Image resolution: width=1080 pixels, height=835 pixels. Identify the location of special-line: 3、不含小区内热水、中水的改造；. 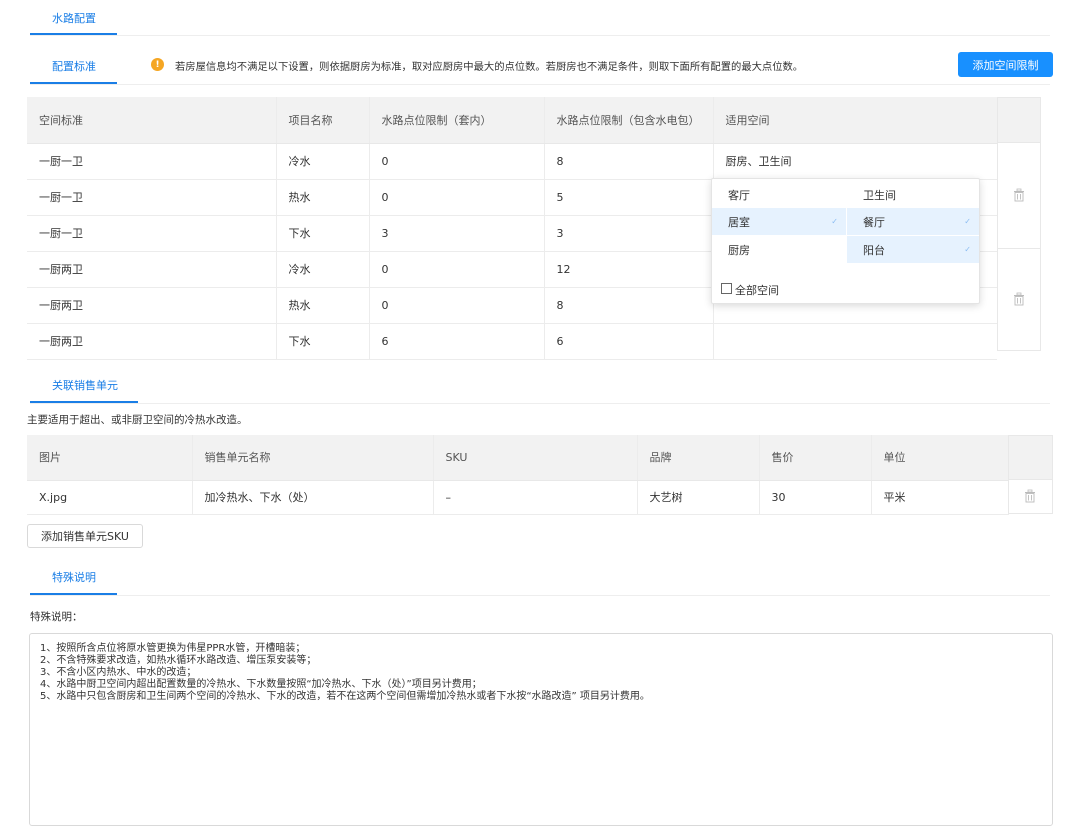
(118, 672).